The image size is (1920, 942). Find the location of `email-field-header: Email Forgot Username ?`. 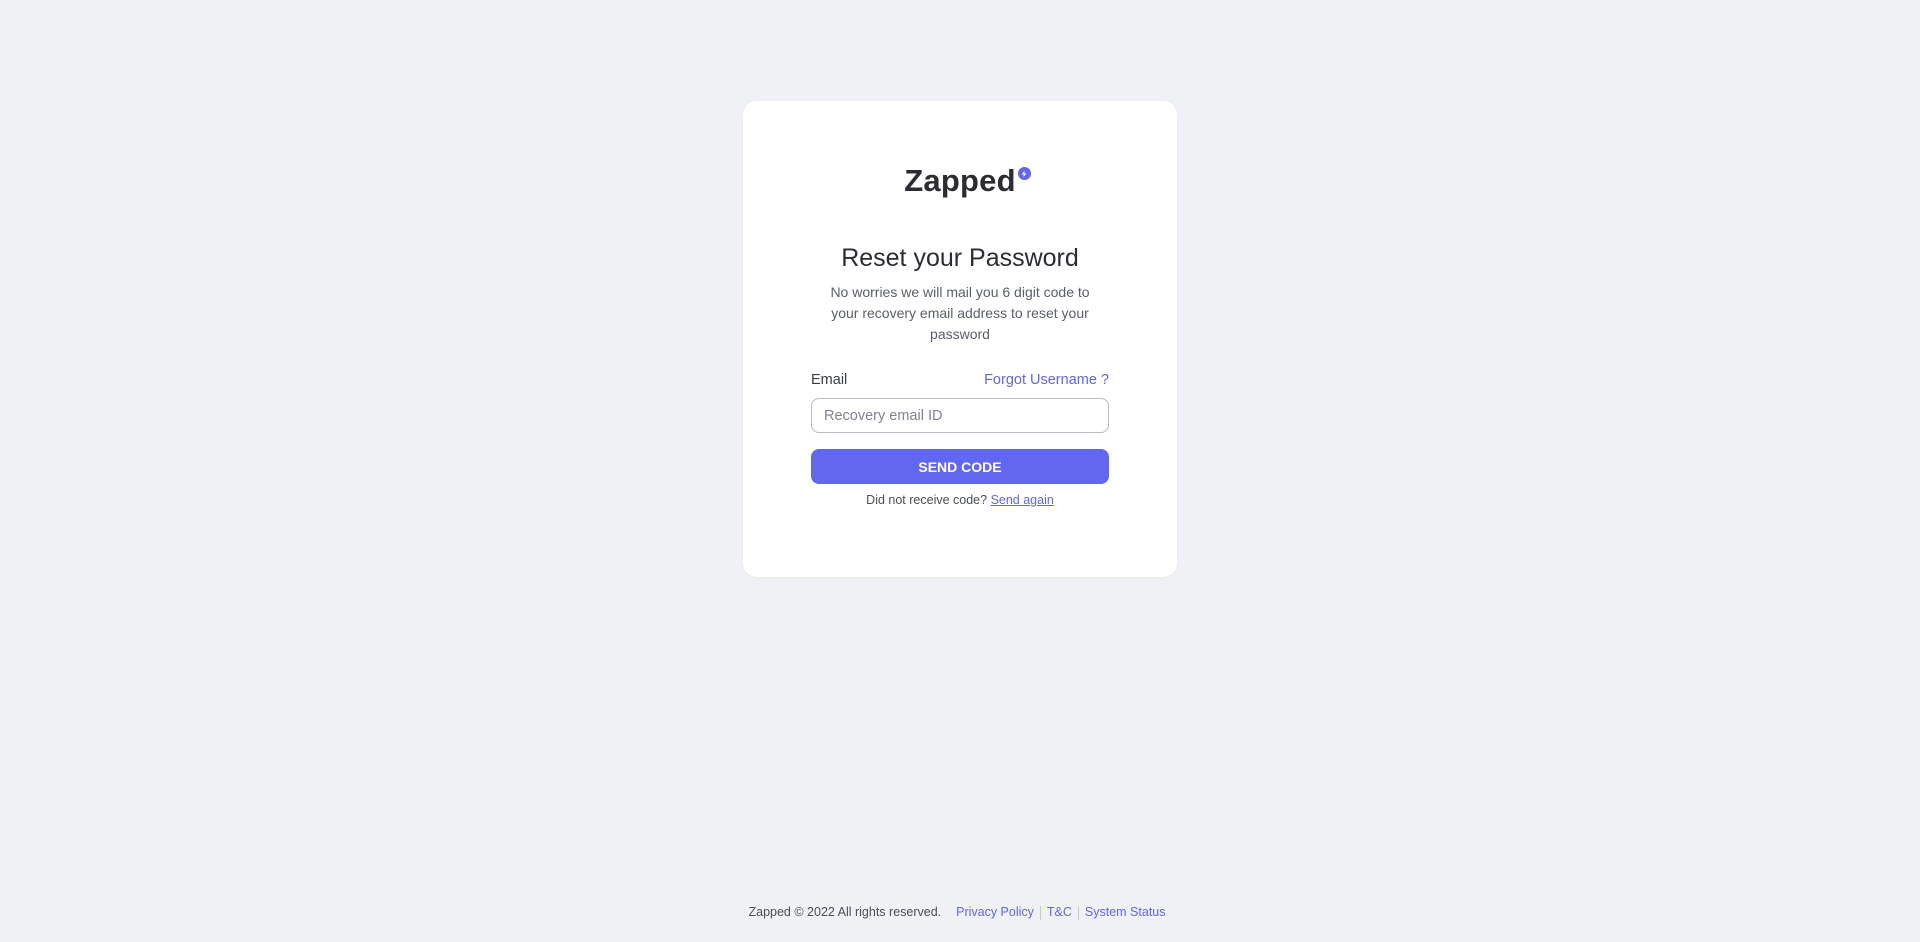

email-field-header: Email Forgot Username ? is located at coordinates (960, 380).